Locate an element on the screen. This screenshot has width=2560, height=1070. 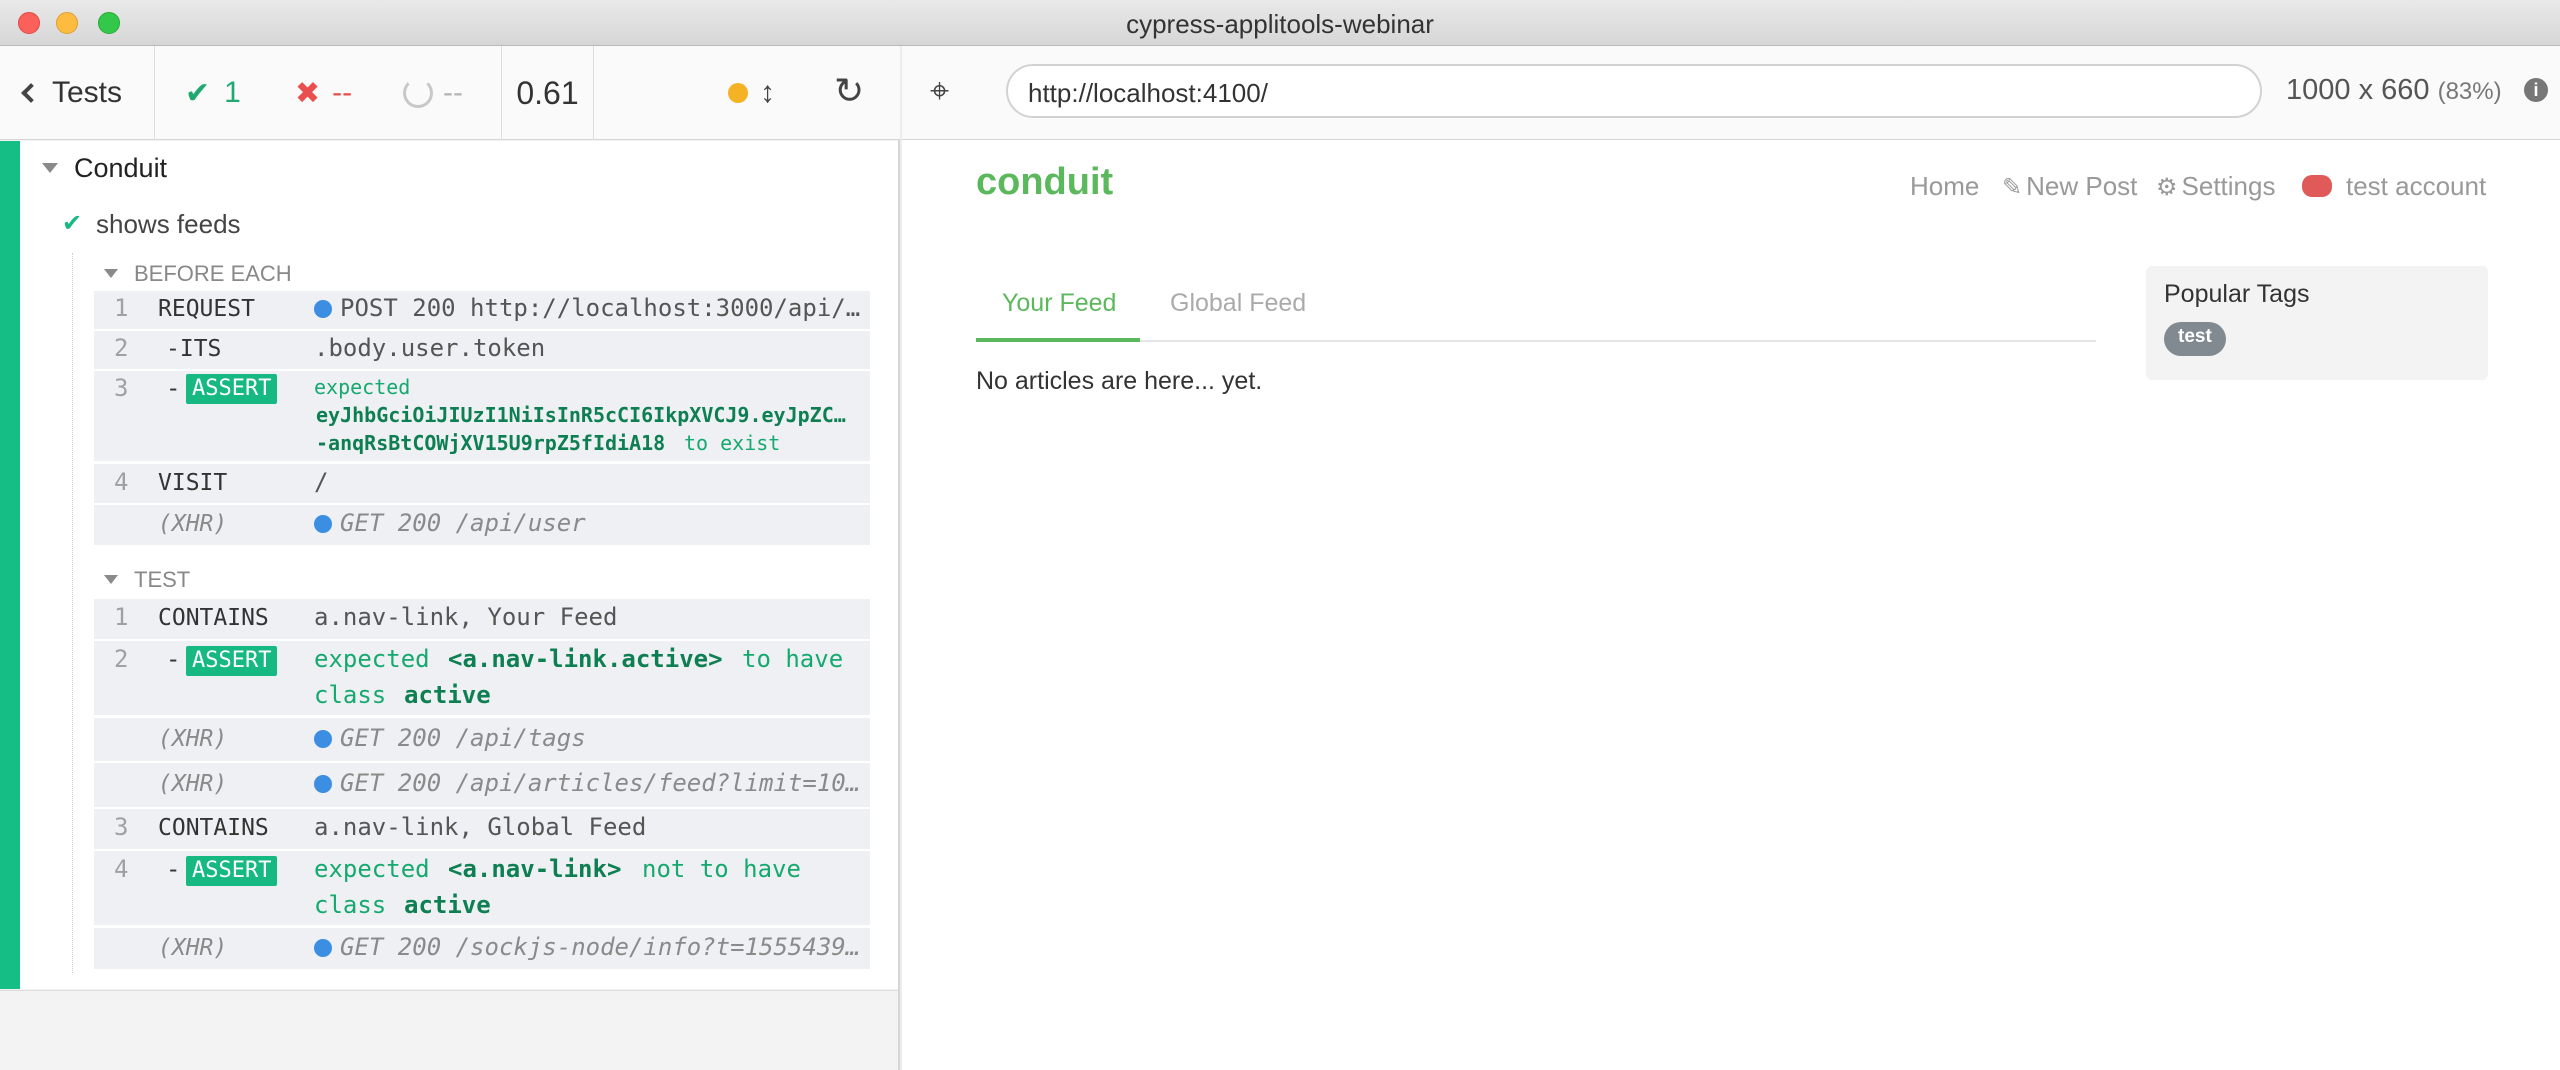
nav-settings: ⚙ Settings is located at coordinates (2215, 186).